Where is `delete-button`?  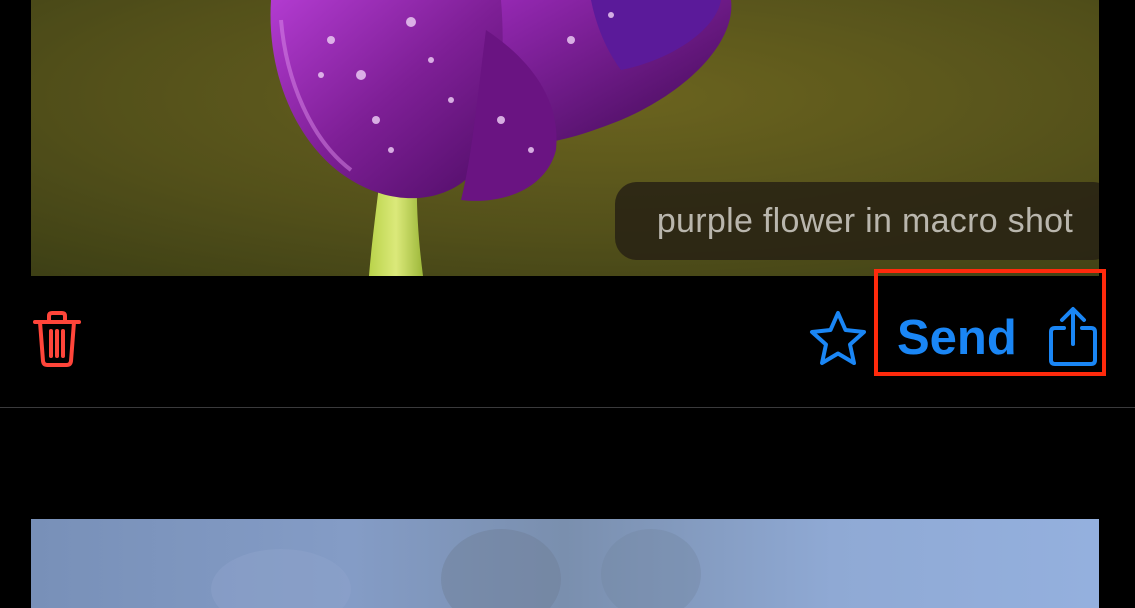
delete-button is located at coordinates (57, 339).